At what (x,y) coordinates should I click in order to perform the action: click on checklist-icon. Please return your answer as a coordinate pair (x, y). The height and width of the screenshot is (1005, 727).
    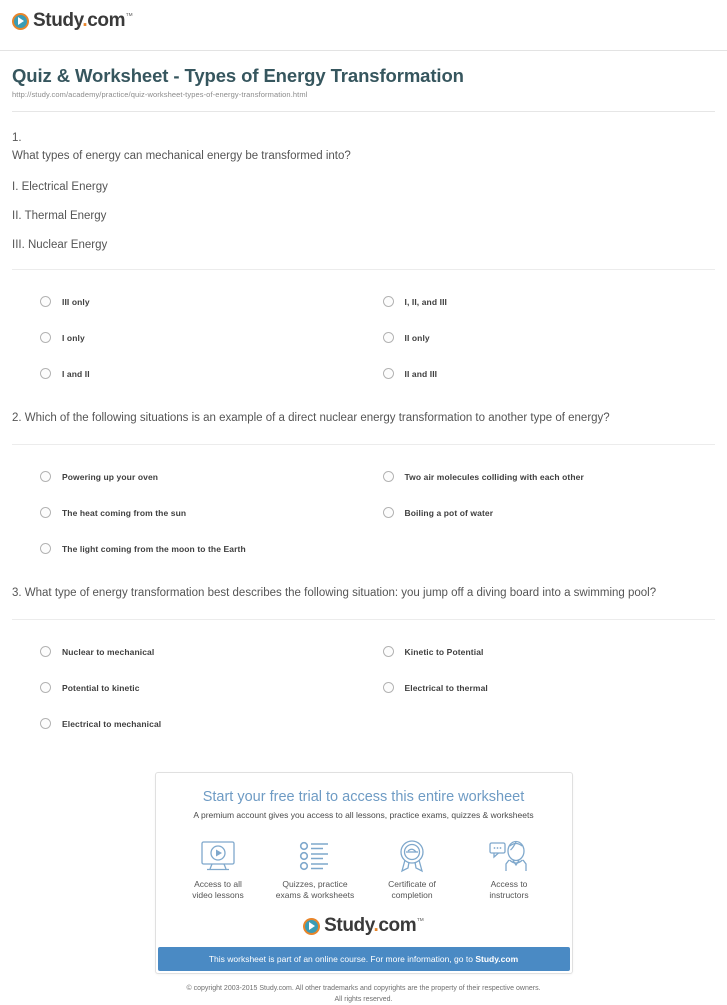
    Looking at the image, I should click on (315, 856).